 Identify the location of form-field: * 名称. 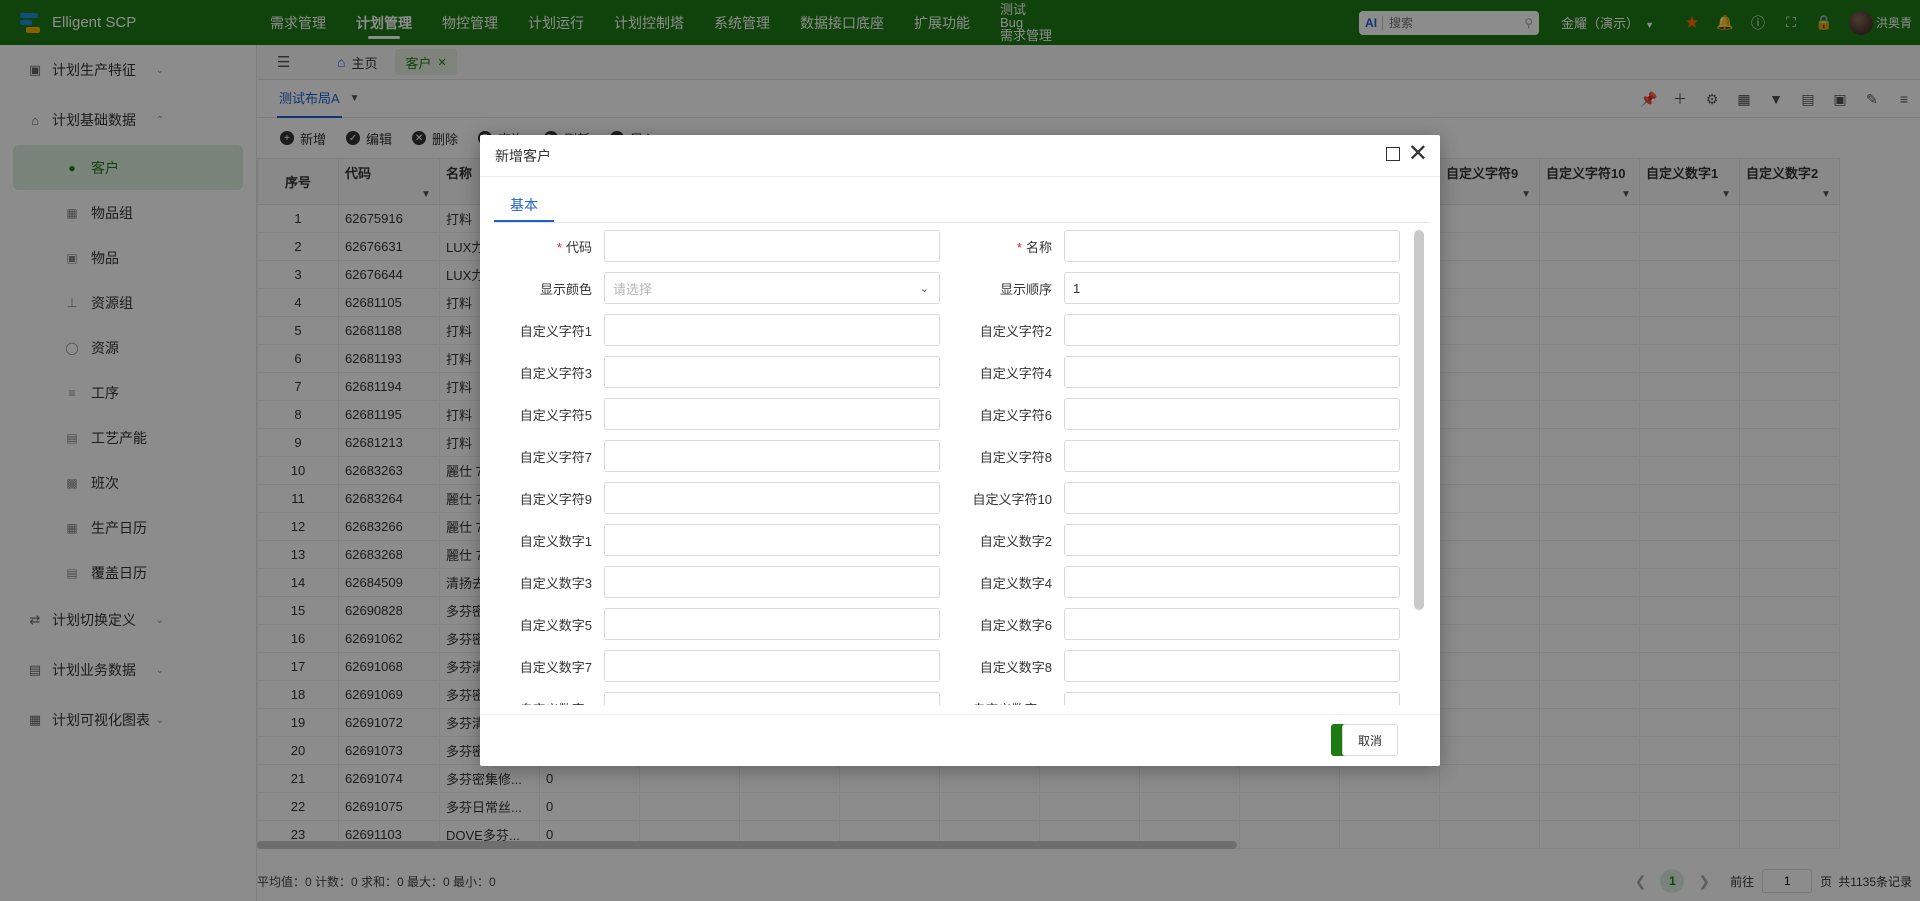
(1184, 246).